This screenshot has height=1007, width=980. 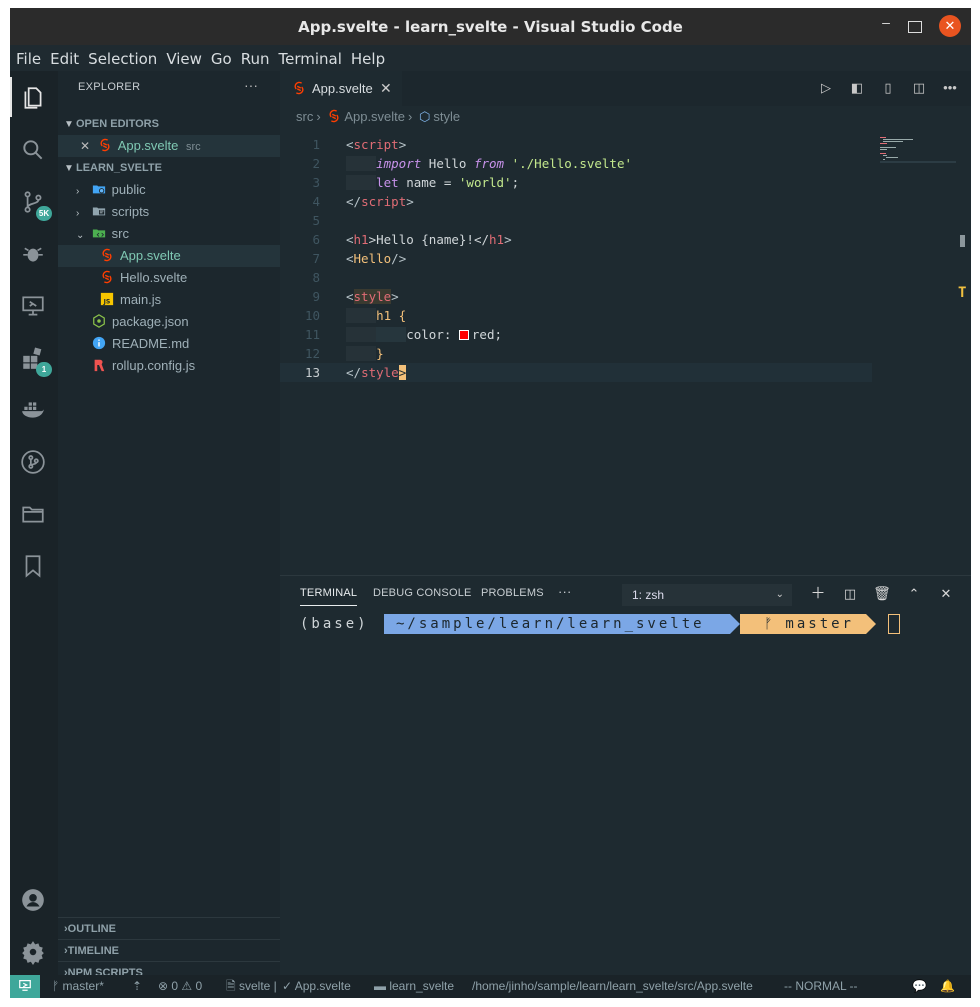 What do you see at coordinates (169, 146) in the screenshot?
I see `open-editor-item: ✕ App.svelte src` at bounding box center [169, 146].